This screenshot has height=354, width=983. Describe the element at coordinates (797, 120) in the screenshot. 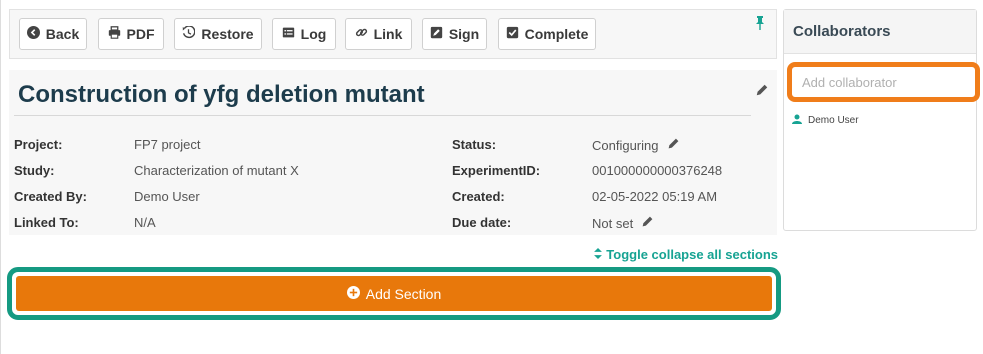

I see `user-icon` at that location.